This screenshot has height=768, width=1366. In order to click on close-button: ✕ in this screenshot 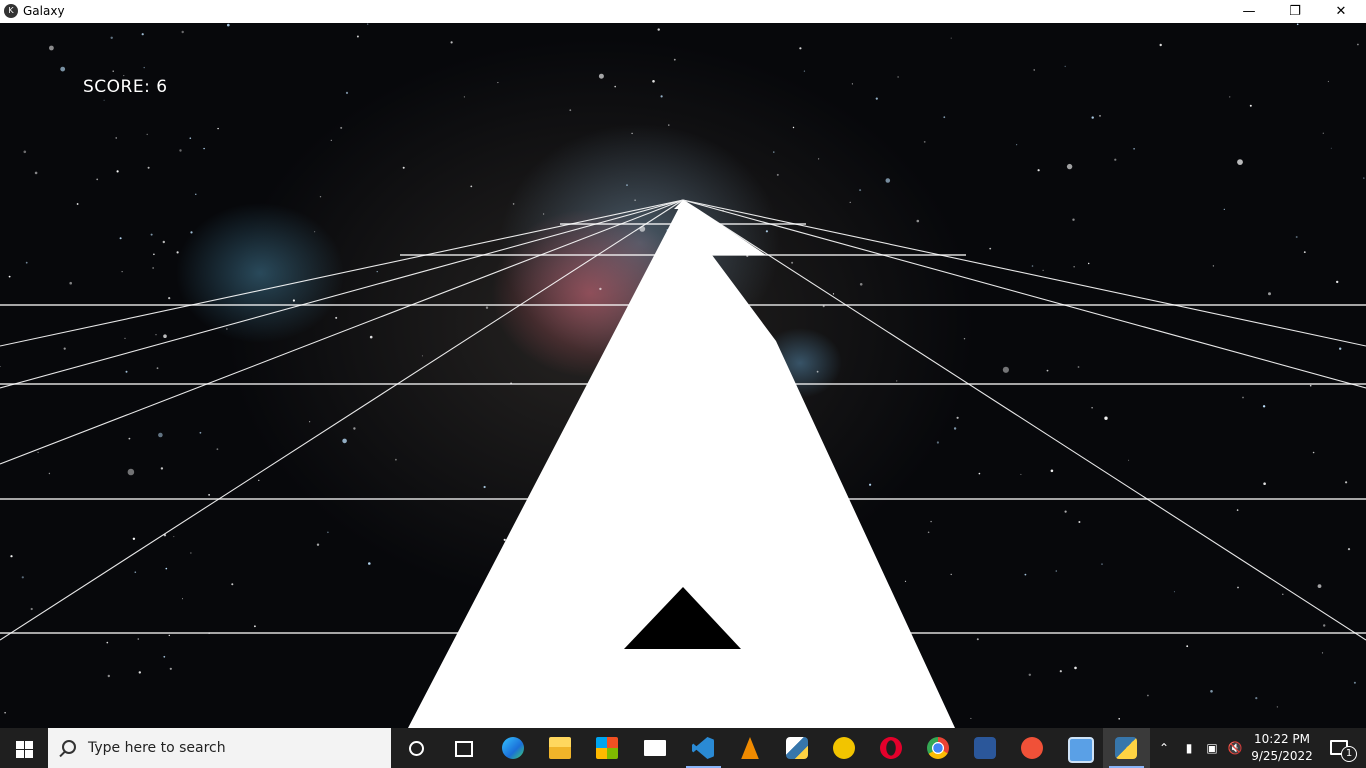, I will do `click(1341, 11)`.